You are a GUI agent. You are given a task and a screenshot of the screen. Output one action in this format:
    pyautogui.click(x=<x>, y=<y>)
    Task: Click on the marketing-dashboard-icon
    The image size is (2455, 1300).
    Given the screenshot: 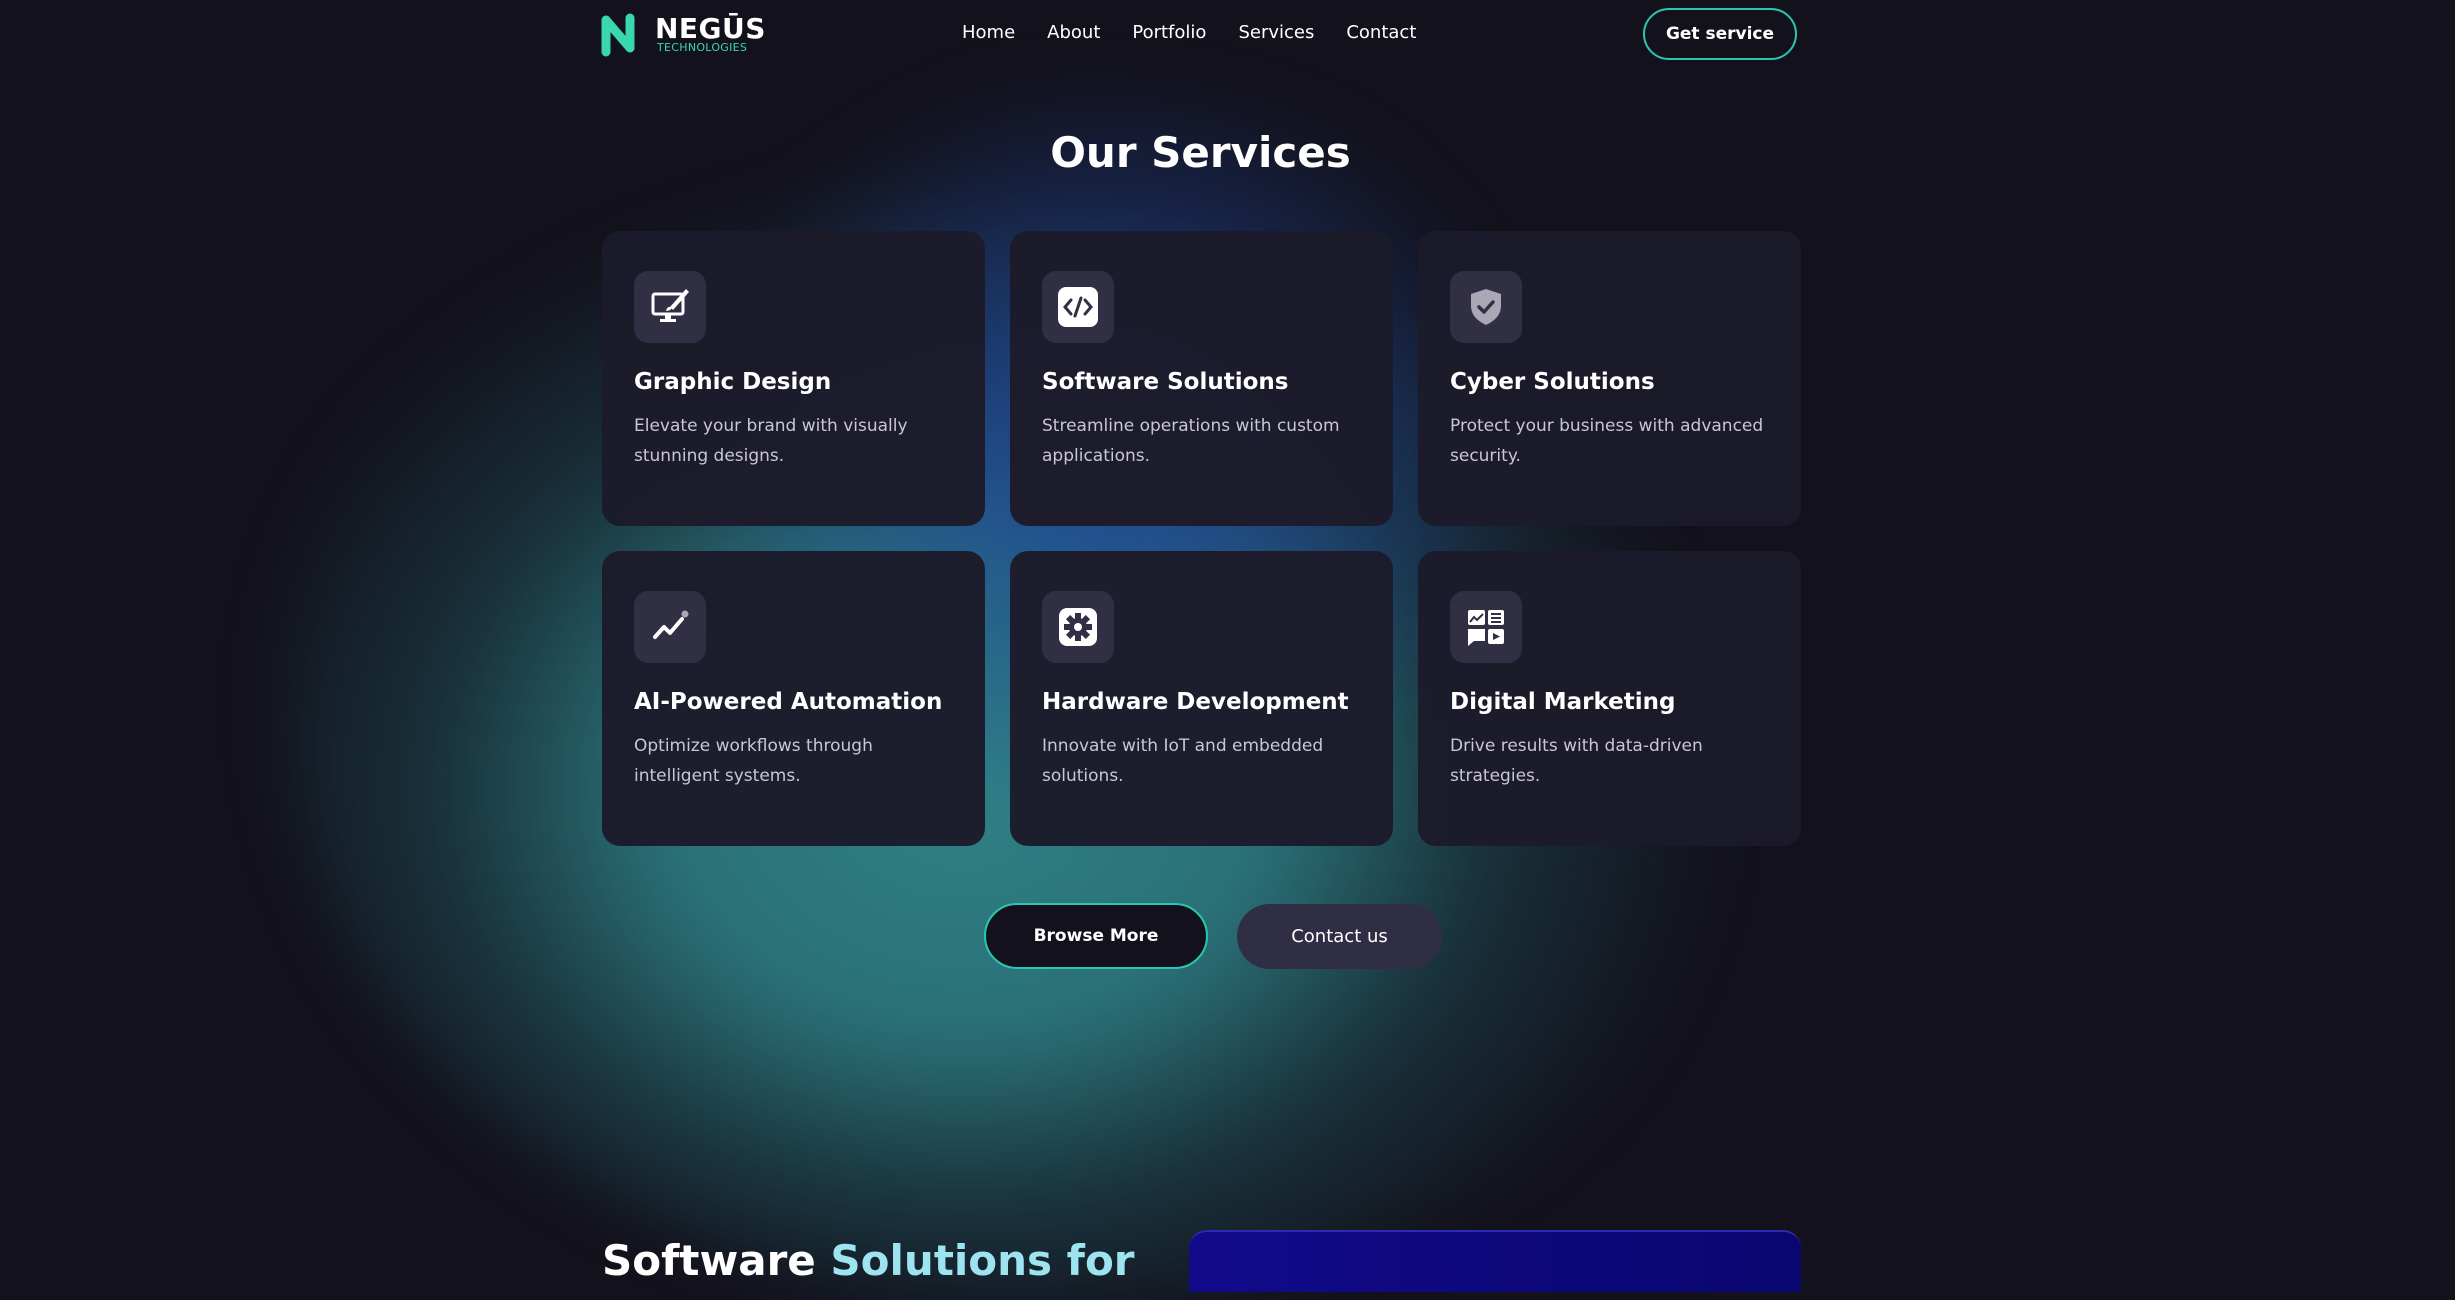 What is the action you would take?
    pyautogui.click(x=1486, y=627)
    